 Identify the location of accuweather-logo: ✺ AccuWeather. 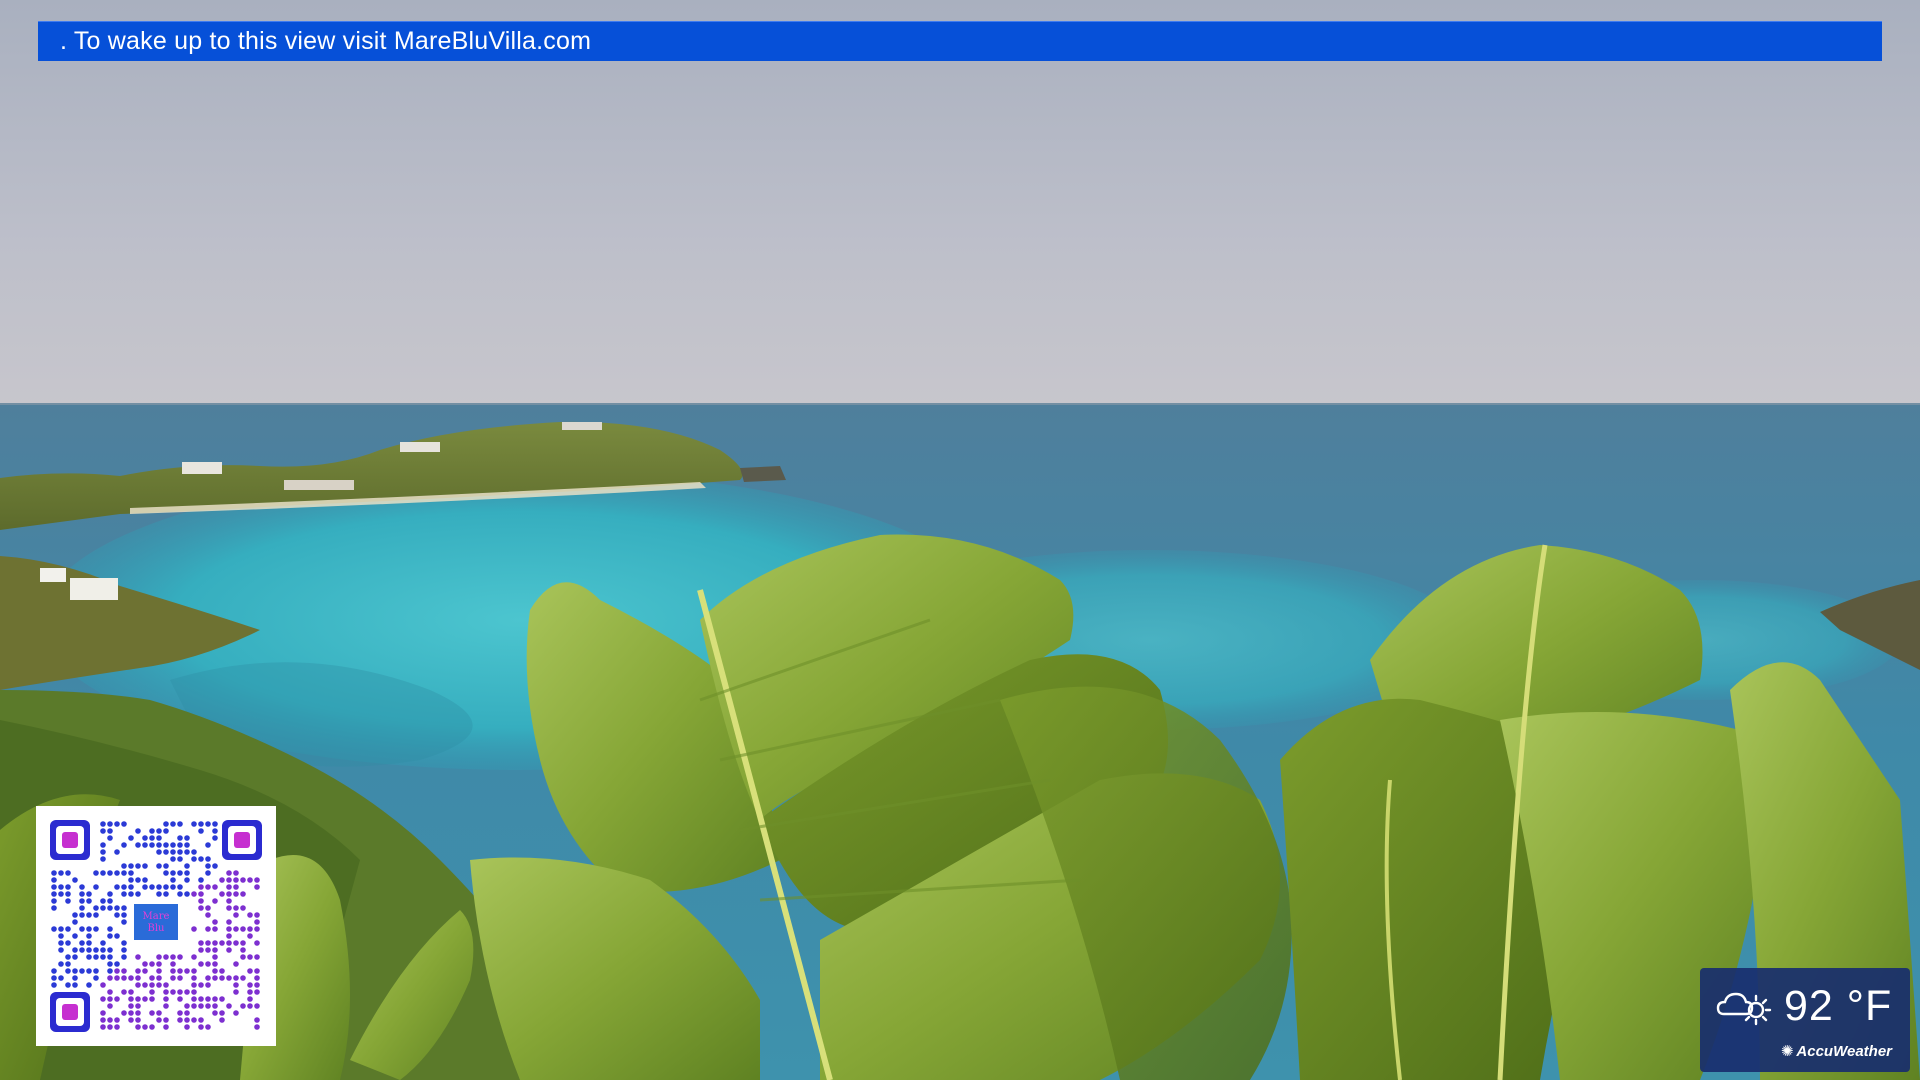
(1836, 1051).